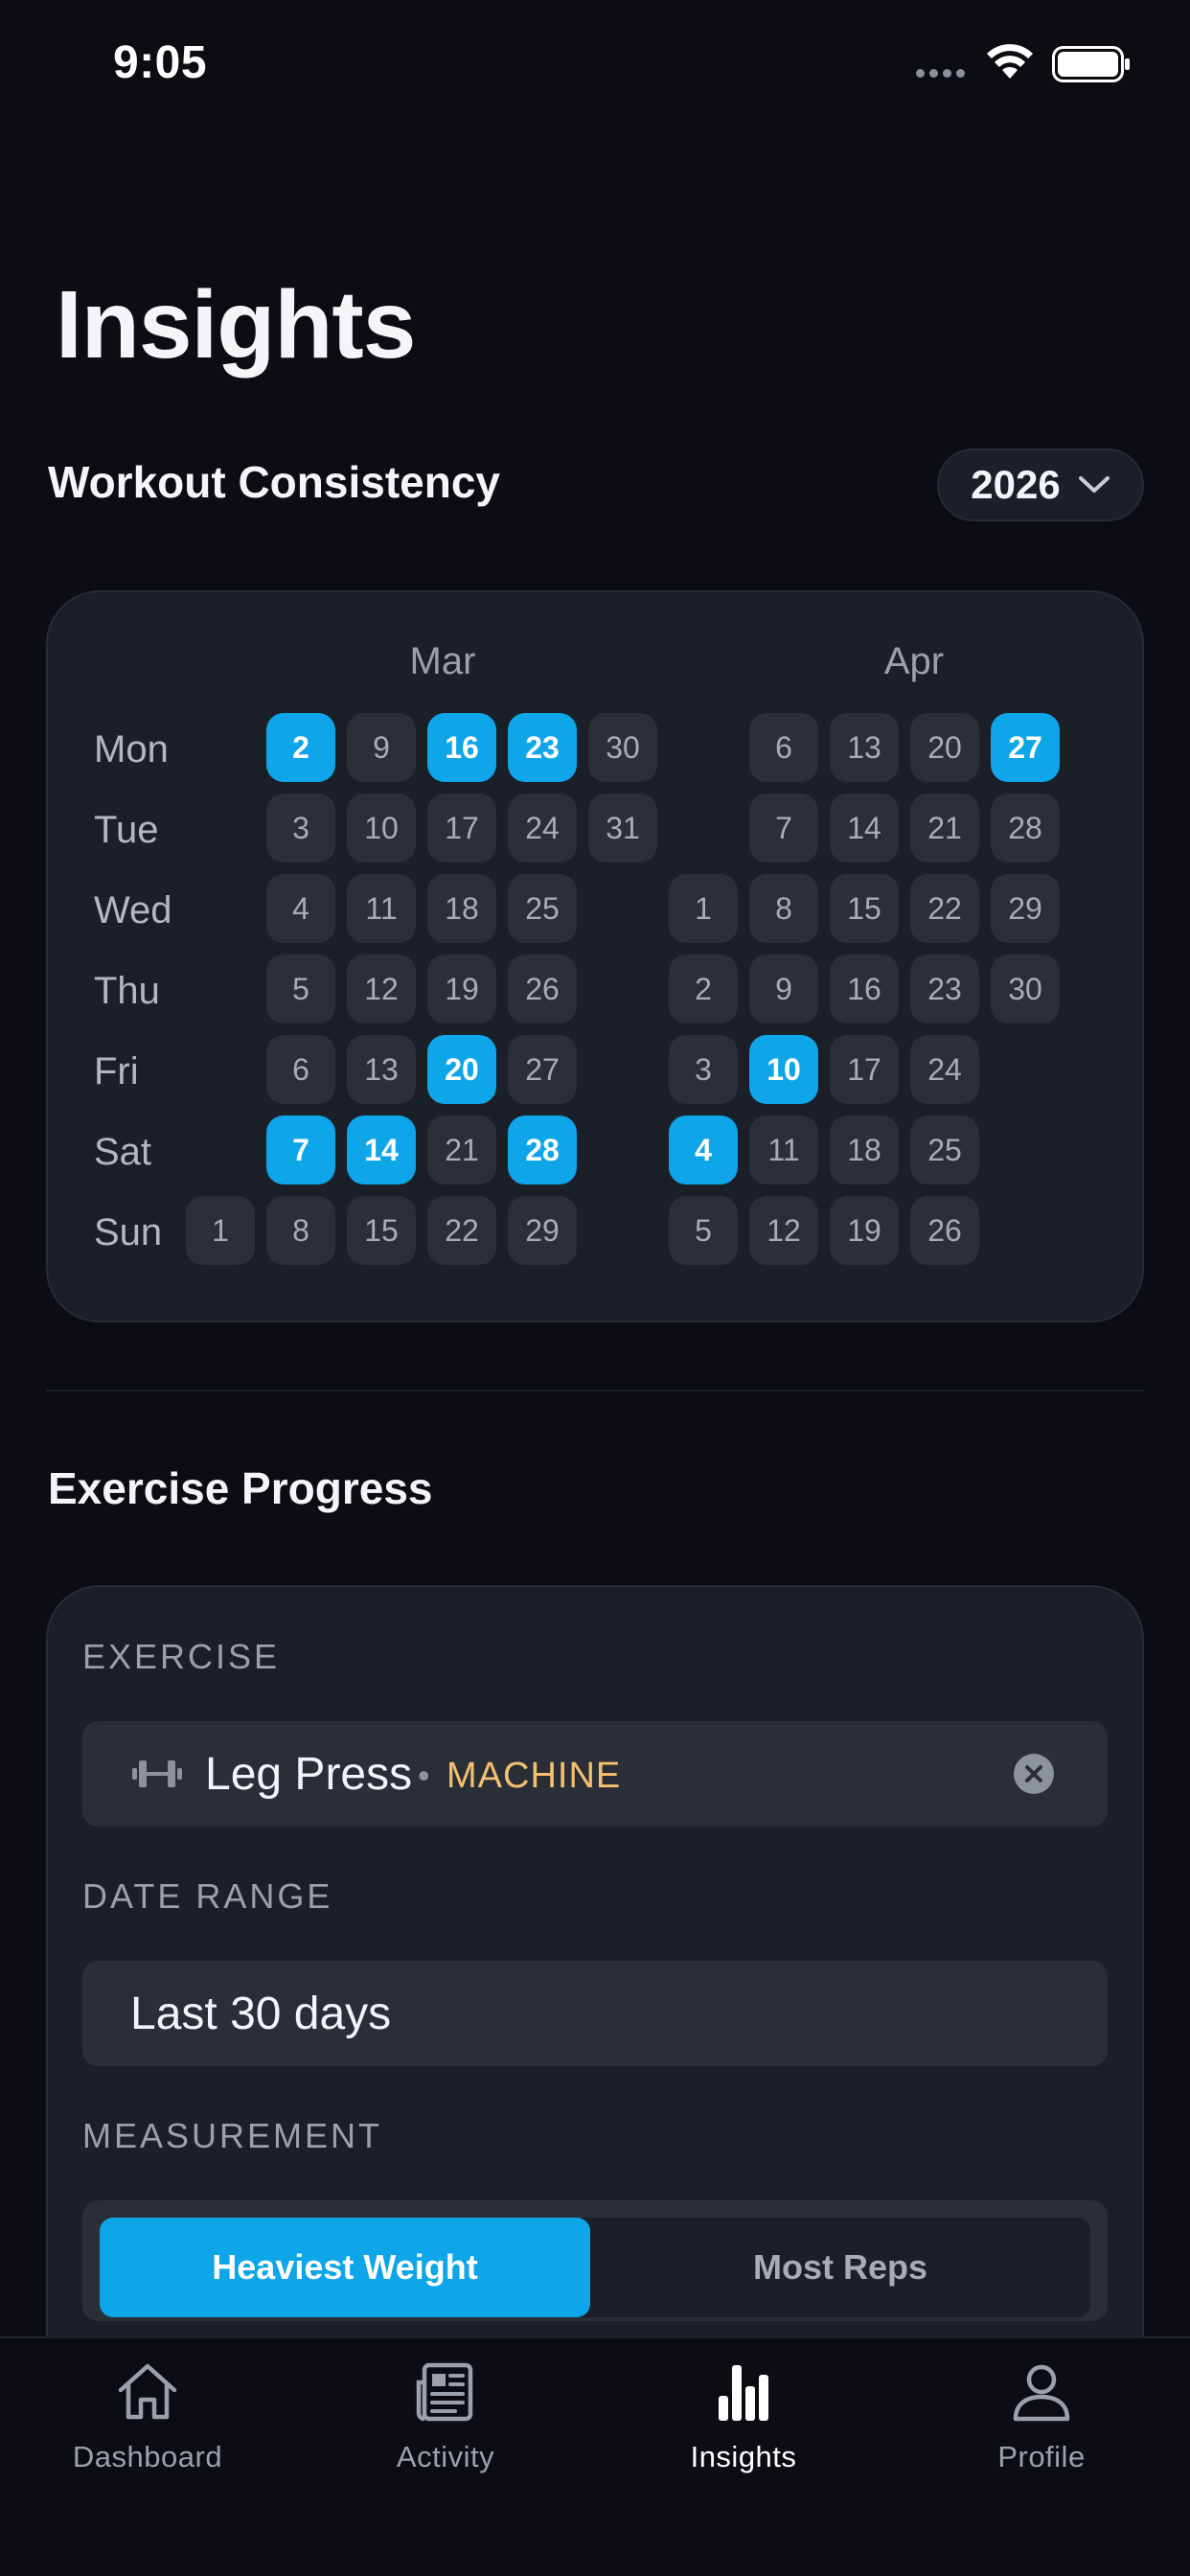 Image resolution: width=1190 pixels, height=2576 pixels. Describe the element at coordinates (595, 2013) in the screenshot. I see `date-range-picker: Last 30 days` at that location.